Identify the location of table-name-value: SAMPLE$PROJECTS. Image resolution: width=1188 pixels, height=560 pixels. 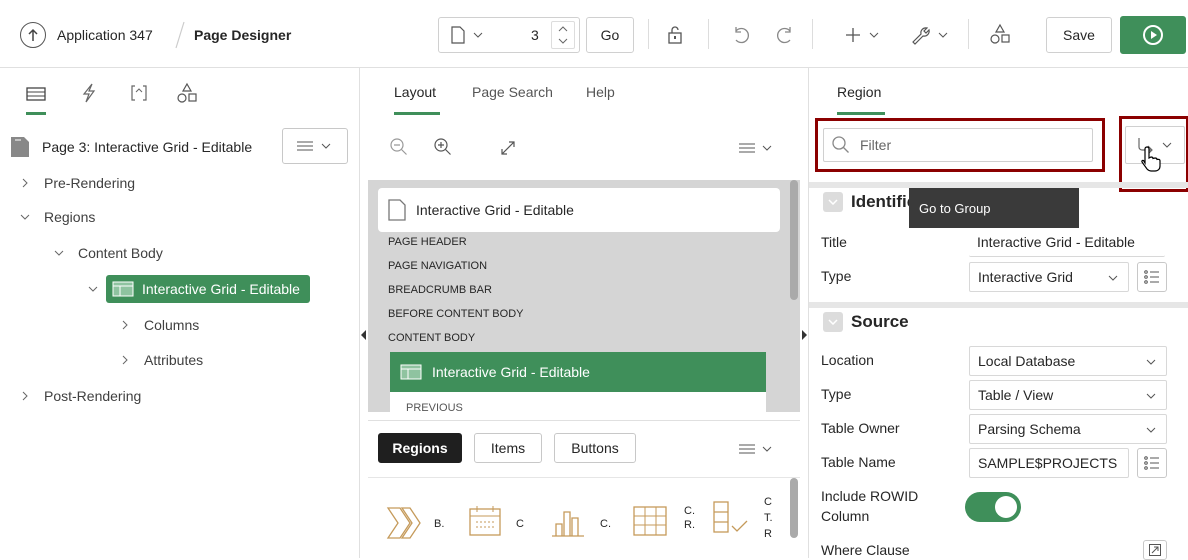
(1048, 463).